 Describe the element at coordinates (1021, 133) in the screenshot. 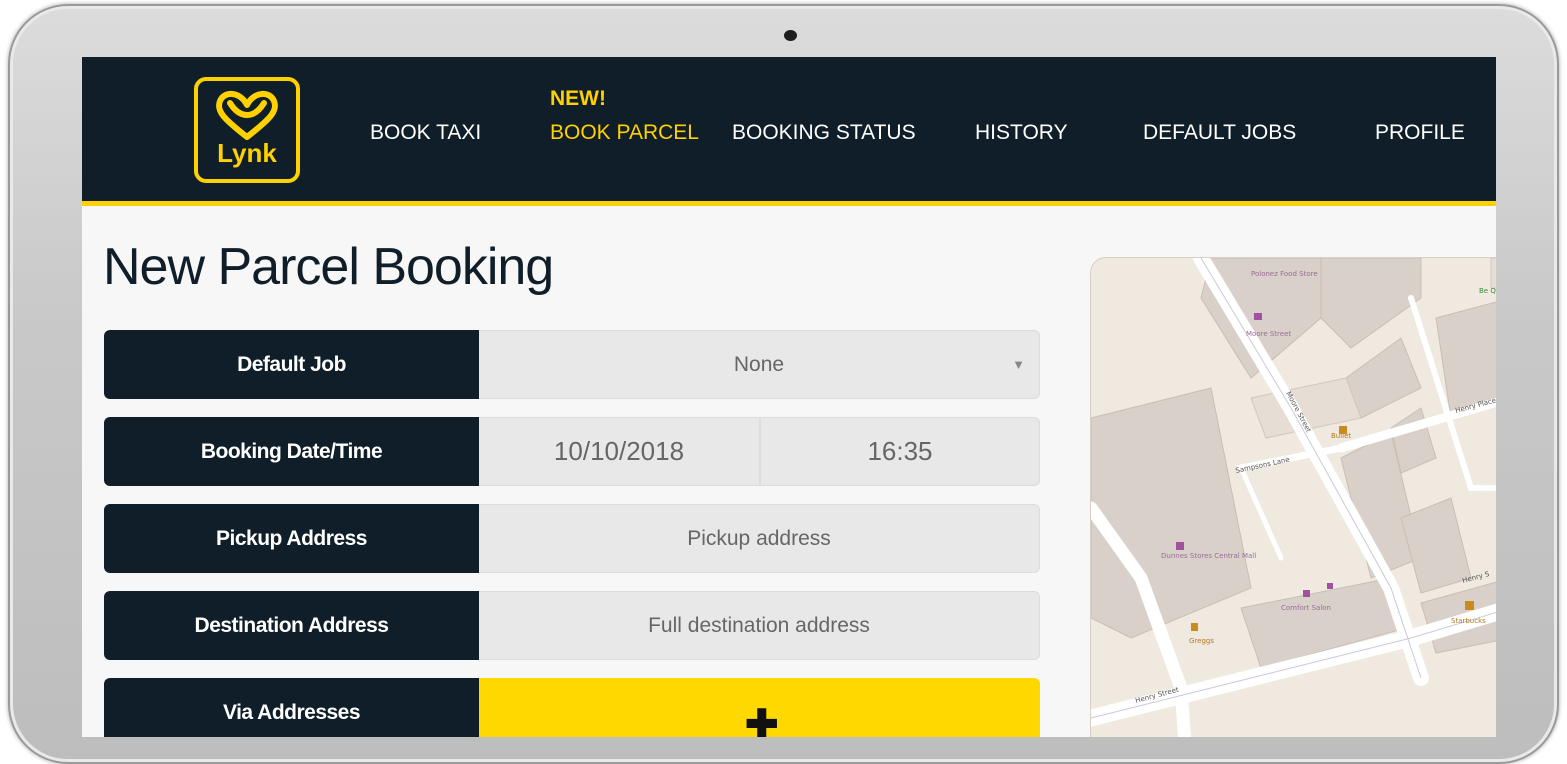

I see `nav-history: HISTORY` at that location.